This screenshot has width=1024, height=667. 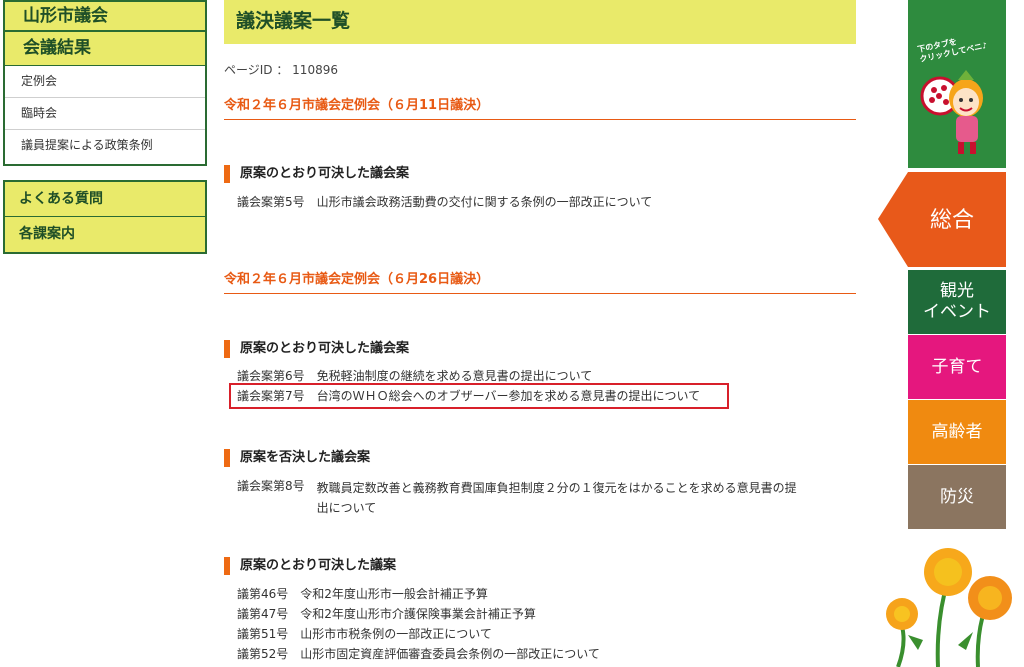 I want to click on bill-number: 議会案第5号, so click(x=271, y=202).